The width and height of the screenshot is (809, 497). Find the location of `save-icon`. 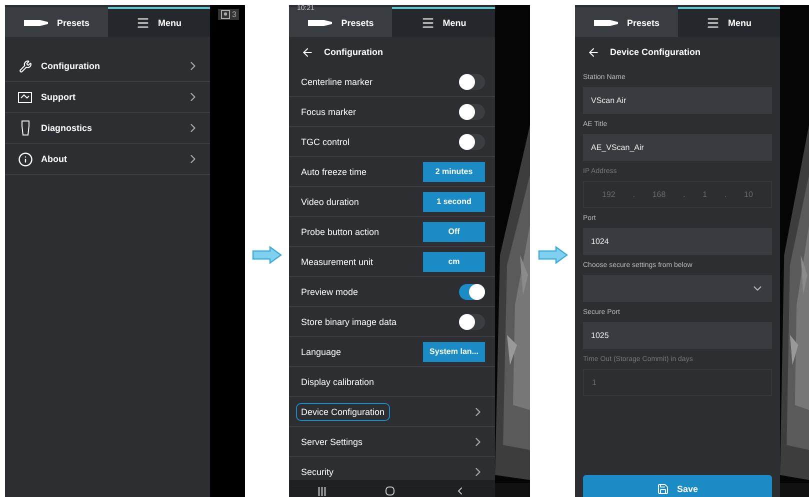

save-icon is located at coordinates (662, 488).